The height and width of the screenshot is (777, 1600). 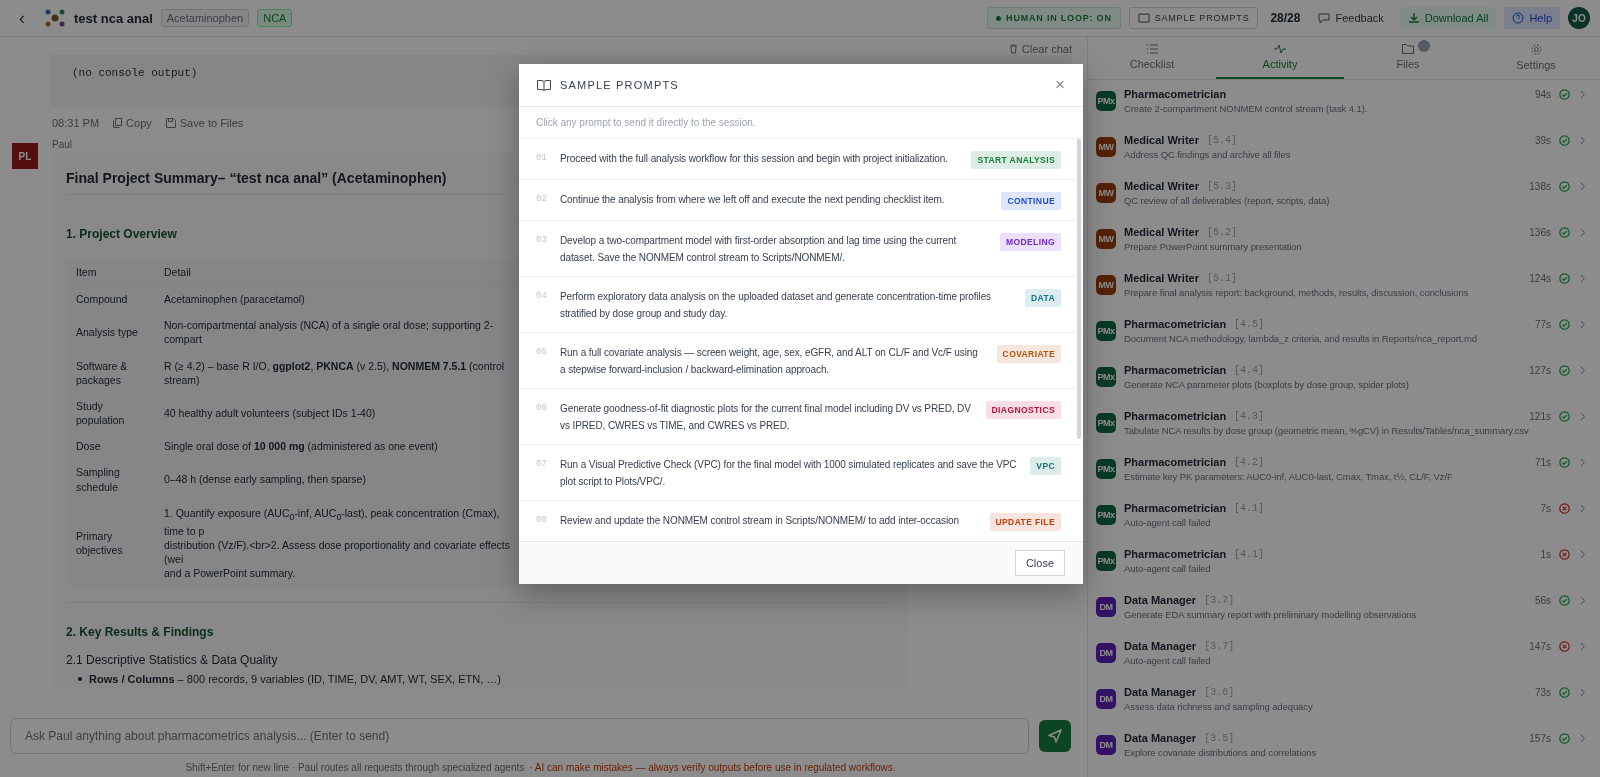 What do you see at coordinates (1540, 416) in the screenshot?
I see `duration: 121s` at bounding box center [1540, 416].